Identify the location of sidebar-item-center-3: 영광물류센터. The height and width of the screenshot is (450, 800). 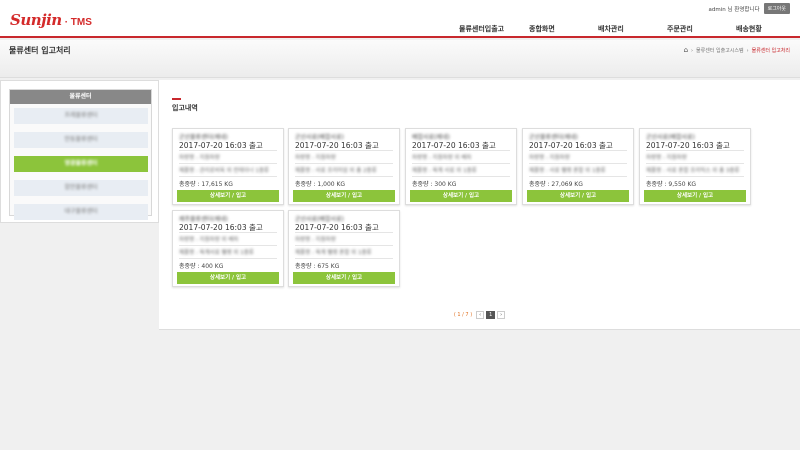
(81, 164).